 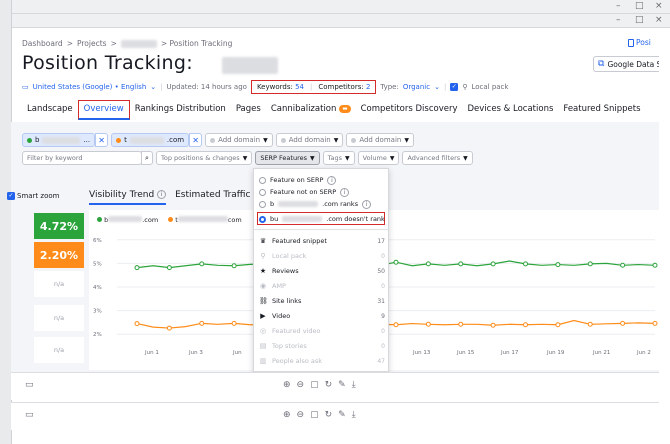 I want to click on google-data-studio-button: ⧉ Google Data St, so click(x=626, y=64).